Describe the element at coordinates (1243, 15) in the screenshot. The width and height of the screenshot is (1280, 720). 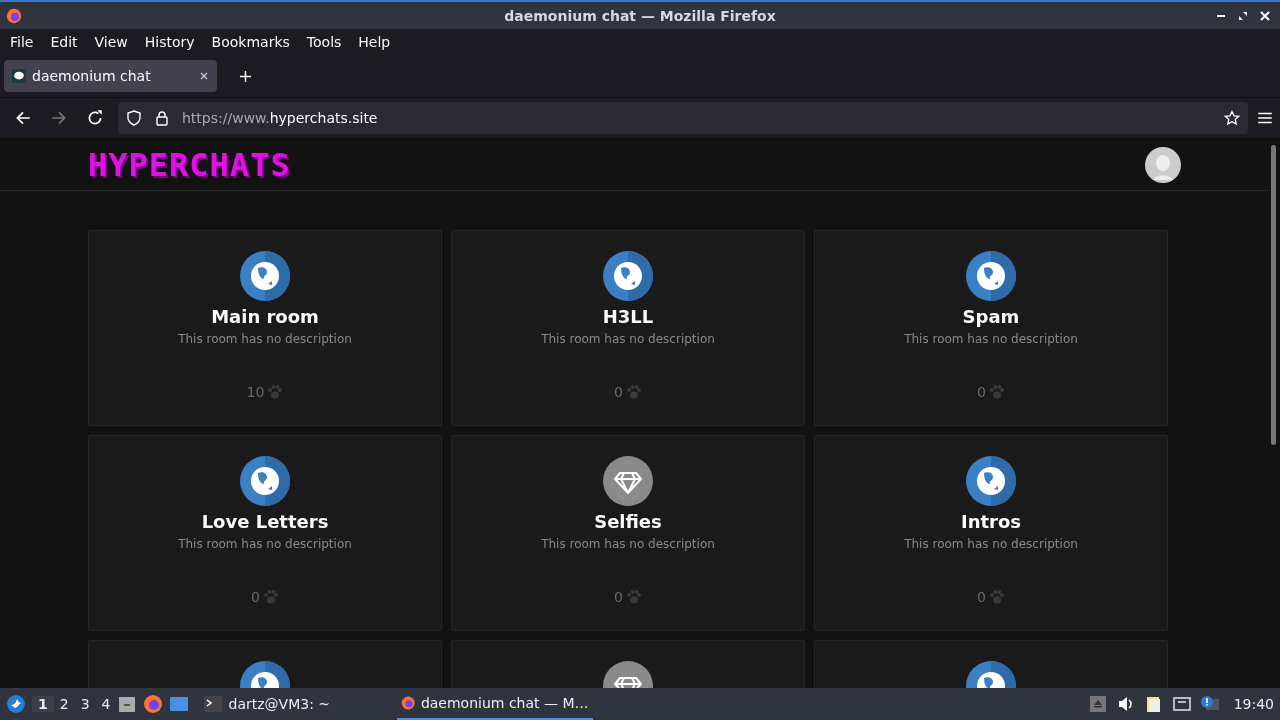
I see `maximize-icon` at that location.